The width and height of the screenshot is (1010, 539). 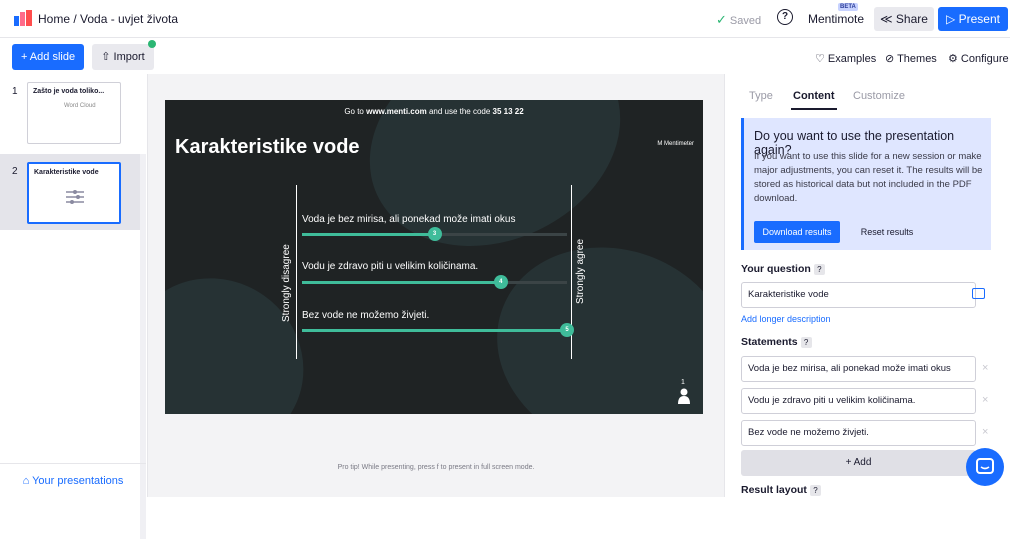 I want to click on themes-link: ⊘ Themes, so click(x=911, y=58).